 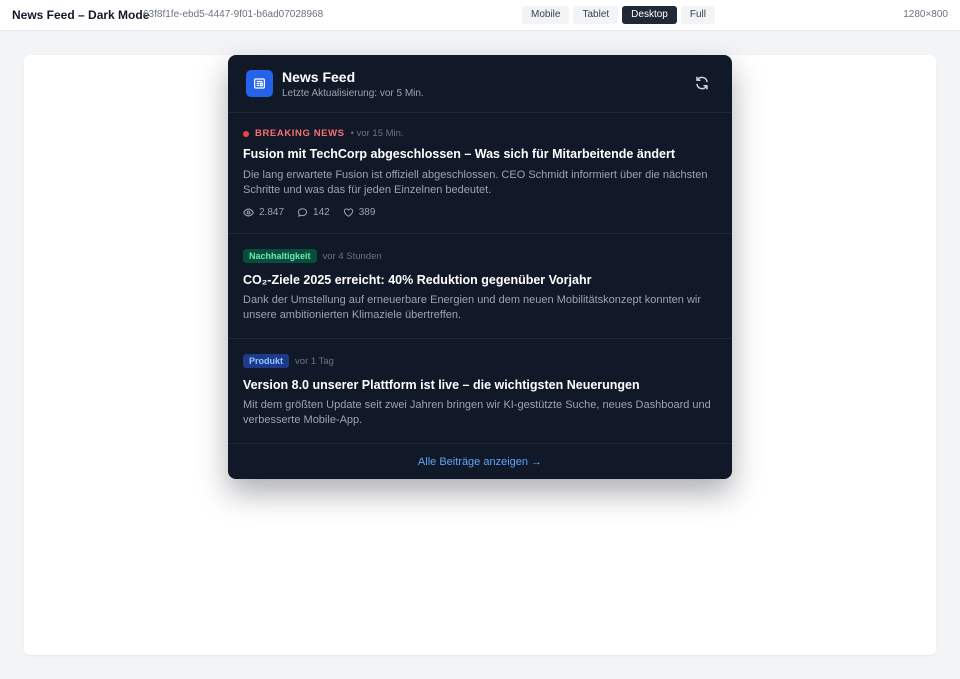 I want to click on comments-count: 142, so click(x=321, y=212).